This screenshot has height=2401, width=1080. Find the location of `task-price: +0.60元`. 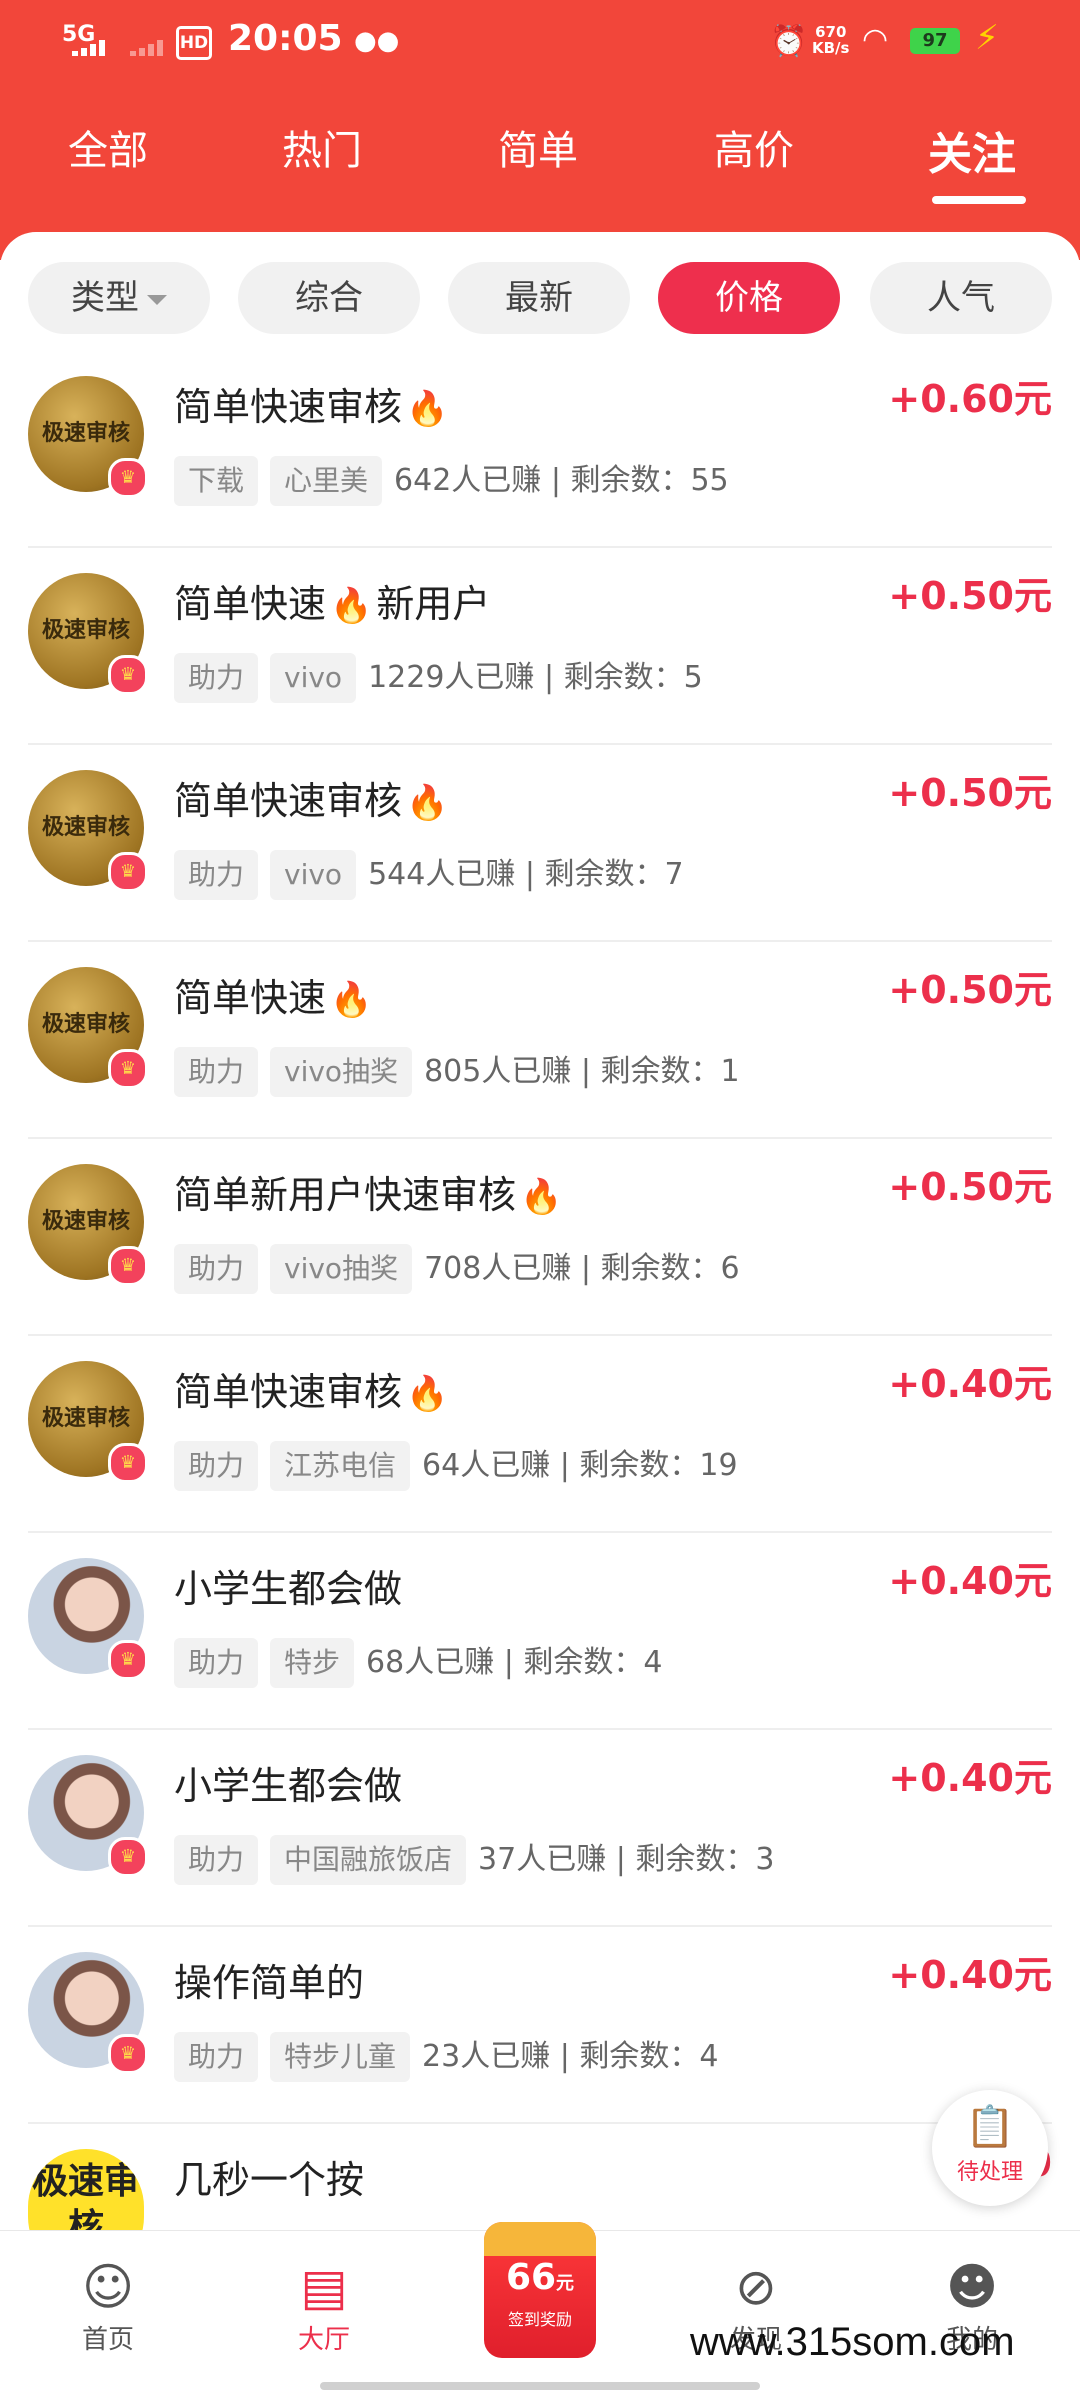

task-price: +0.60元 is located at coordinates (970, 399).